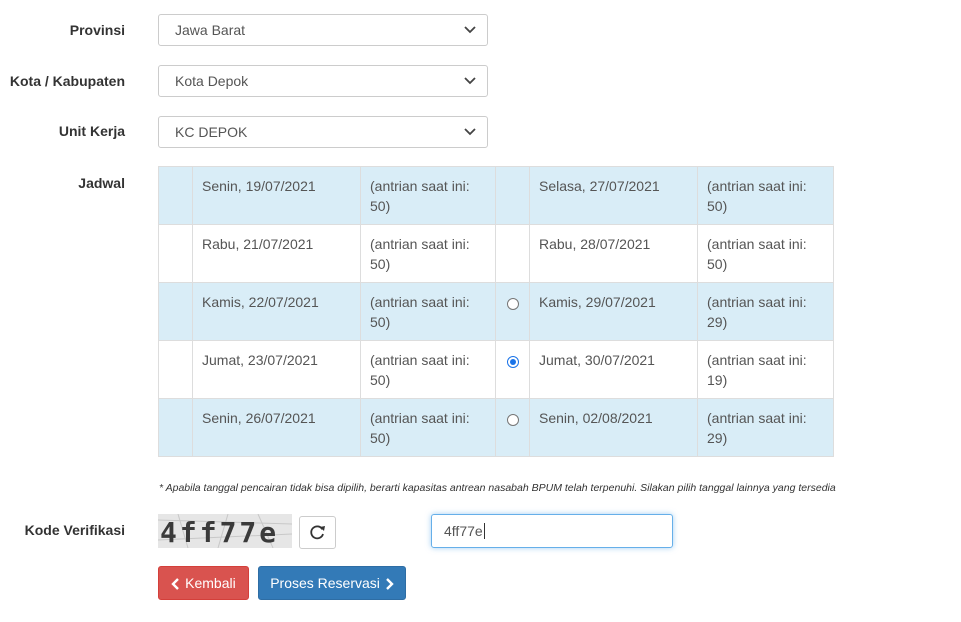 The image size is (961, 622). I want to click on provinsi-value: Jawa Barat, so click(210, 30).